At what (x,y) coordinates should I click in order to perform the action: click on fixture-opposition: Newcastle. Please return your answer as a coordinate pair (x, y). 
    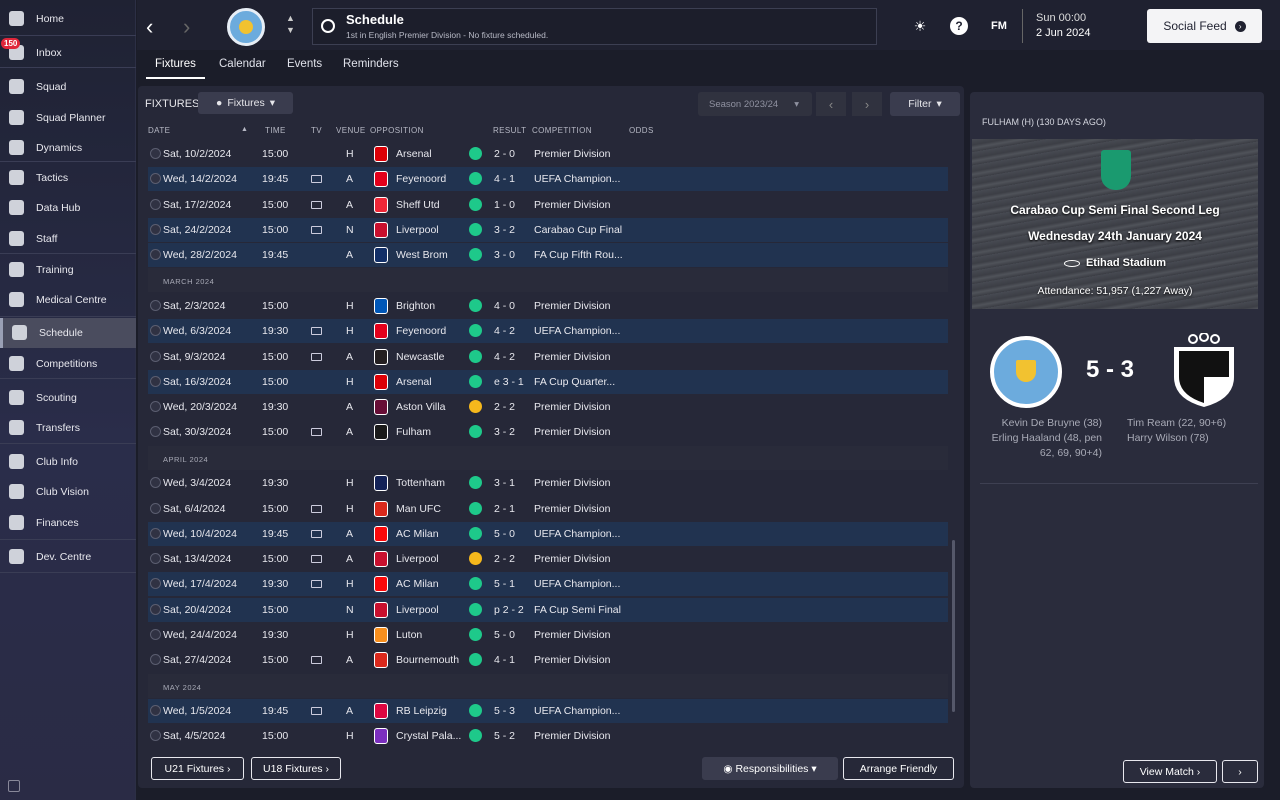
    Looking at the image, I should click on (420, 357).